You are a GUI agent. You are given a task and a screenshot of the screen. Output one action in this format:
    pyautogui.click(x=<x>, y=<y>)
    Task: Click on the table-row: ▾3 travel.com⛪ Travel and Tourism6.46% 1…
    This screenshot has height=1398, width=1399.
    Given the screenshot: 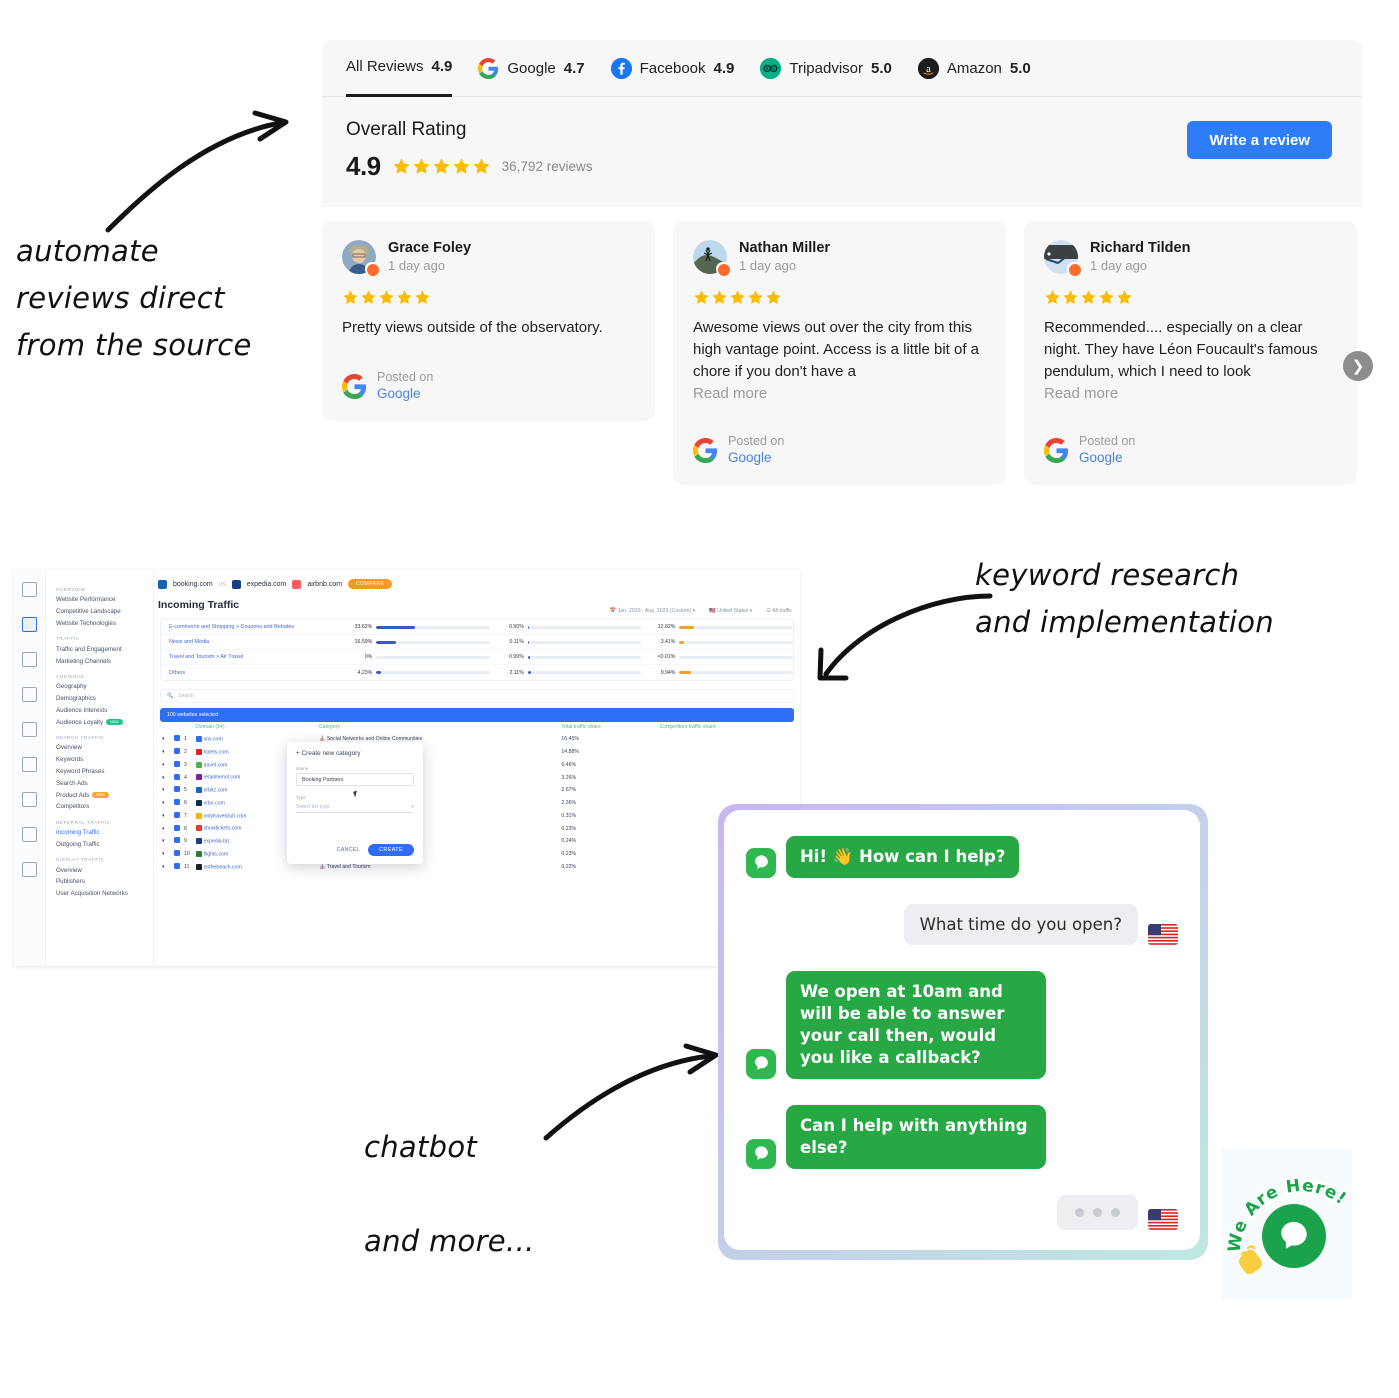 What is the action you would take?
    pyautogui.click(x=477, y=764)
    